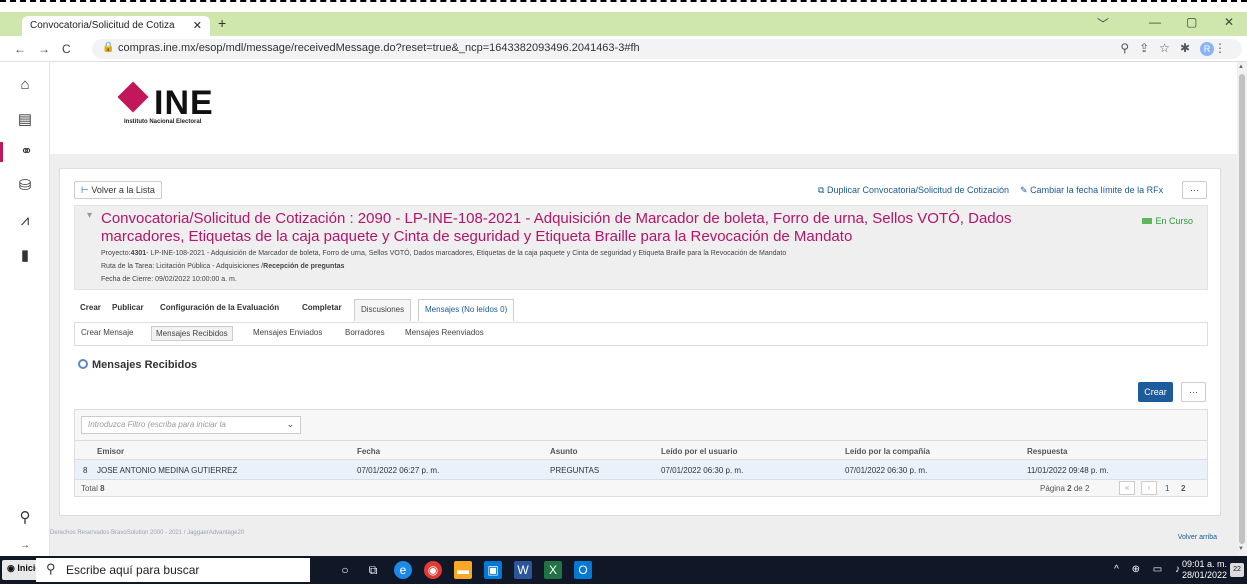 This screenshot has width=1247, height=584. What do you see at coordinates (1103, 23) in the screenshot?
I see `tab-search-icon: ﹀` at bounding box center [1103, 23].